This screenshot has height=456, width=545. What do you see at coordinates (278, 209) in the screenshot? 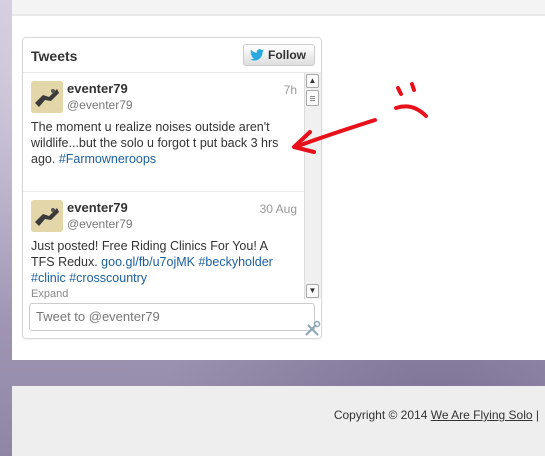
I see `tweet-time: 30 Aug` at bounding box center [278, 209].